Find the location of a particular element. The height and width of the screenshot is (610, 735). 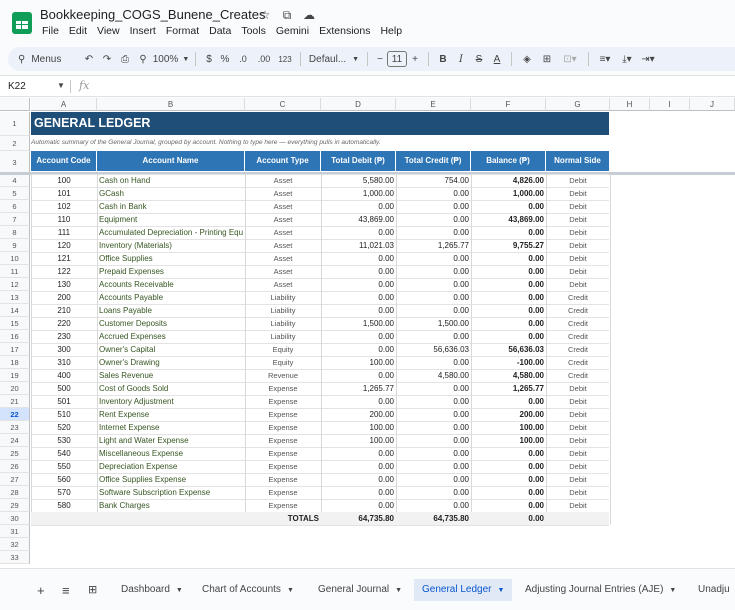

menus-search-button: ⚲ Menus is located at coordinates (44, 59).